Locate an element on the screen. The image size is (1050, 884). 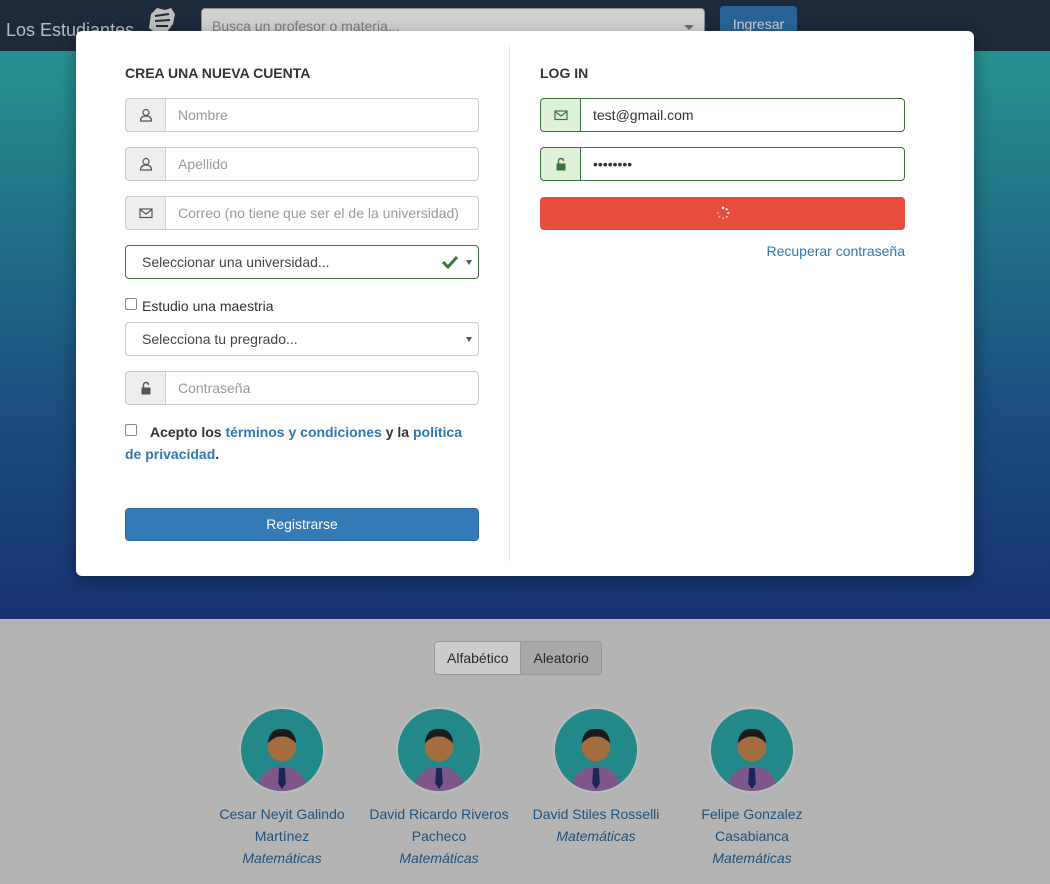
first-name-group: Nombre is located at coordinates (302, 115).